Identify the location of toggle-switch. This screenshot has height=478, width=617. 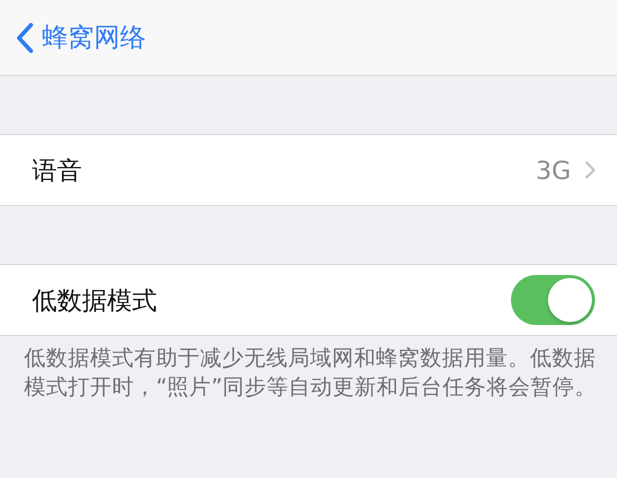
(553, 300).